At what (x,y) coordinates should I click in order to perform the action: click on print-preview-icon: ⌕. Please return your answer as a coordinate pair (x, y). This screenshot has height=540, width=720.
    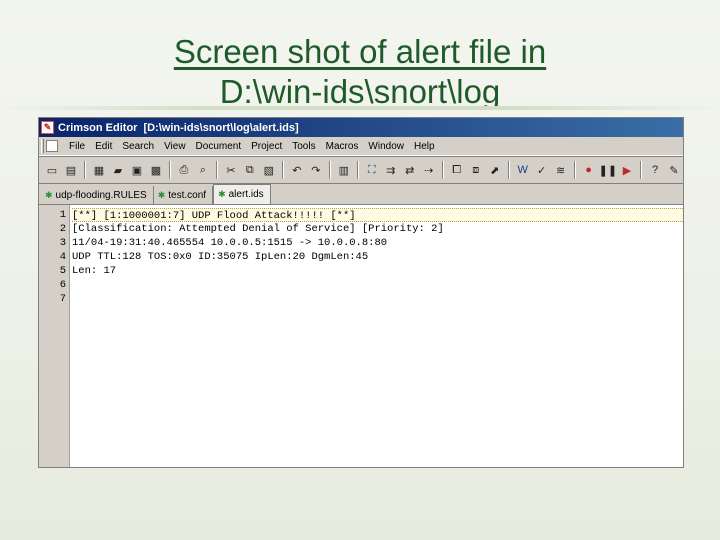
    Looking at the image, I should click on (203, 170).